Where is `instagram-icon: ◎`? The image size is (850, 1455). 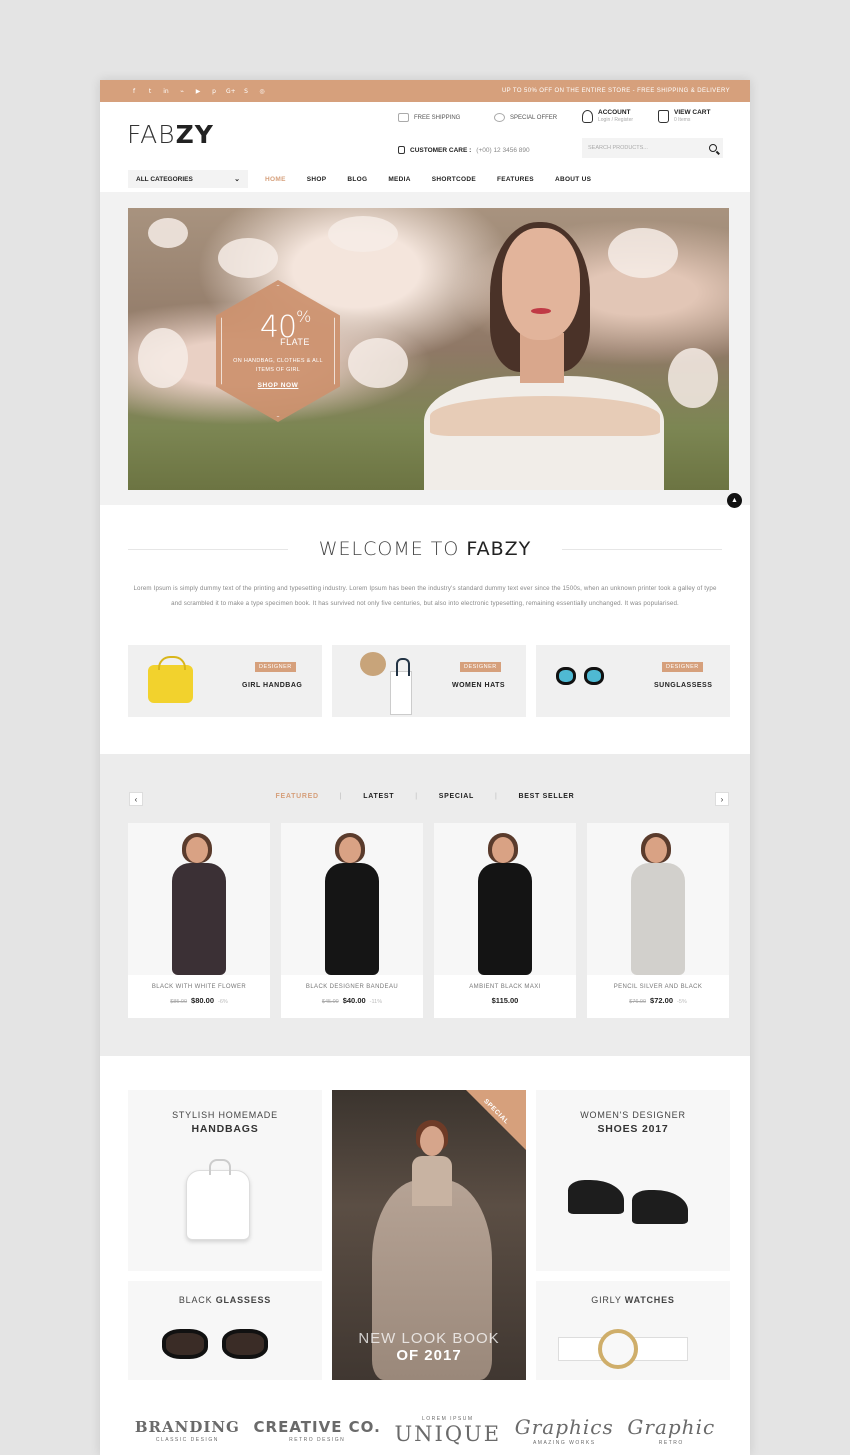 instagram-icon: ◎ is located at coordinates (262, 91).